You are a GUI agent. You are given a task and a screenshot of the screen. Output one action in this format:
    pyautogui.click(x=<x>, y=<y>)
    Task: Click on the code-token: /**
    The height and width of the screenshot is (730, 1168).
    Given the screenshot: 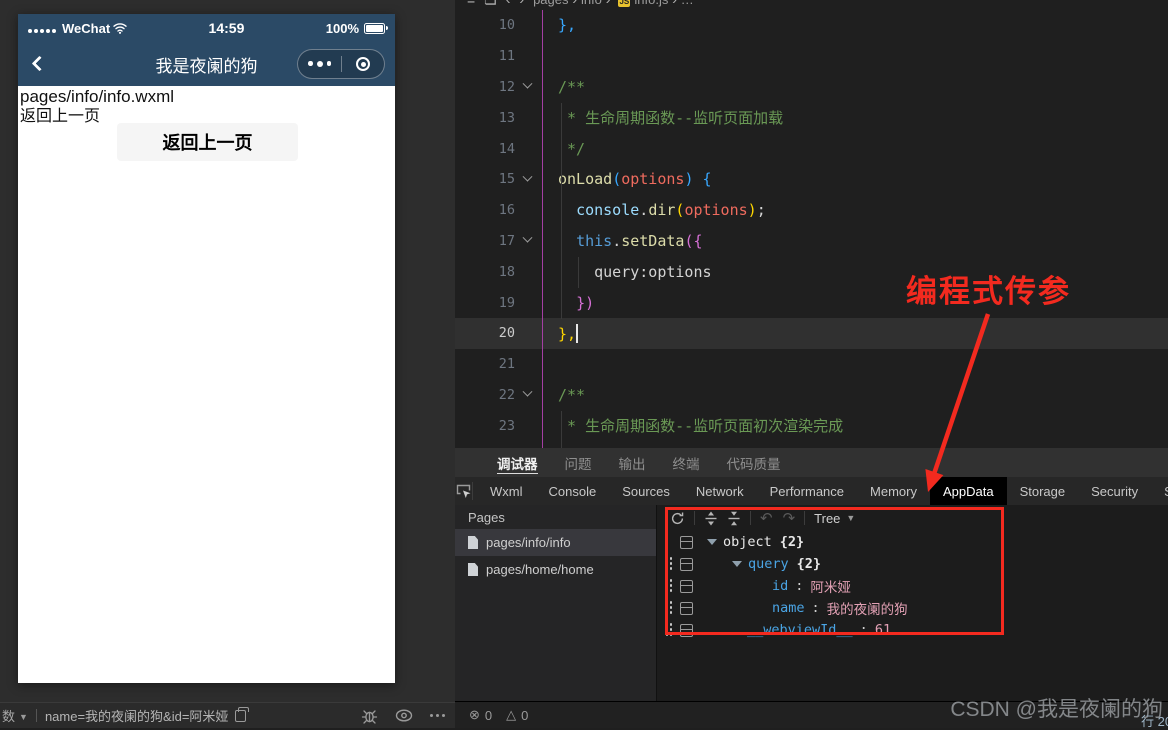 What is the action you would take?
    pyautogui.click(x=572, y=86)
    